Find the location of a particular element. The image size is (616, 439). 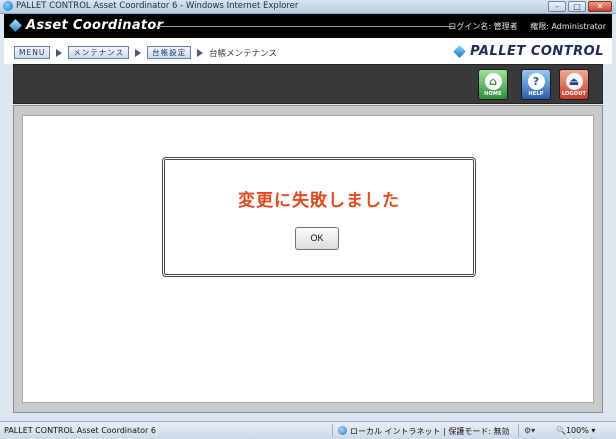

ok-button: OK is located at coordinates (317, 238).